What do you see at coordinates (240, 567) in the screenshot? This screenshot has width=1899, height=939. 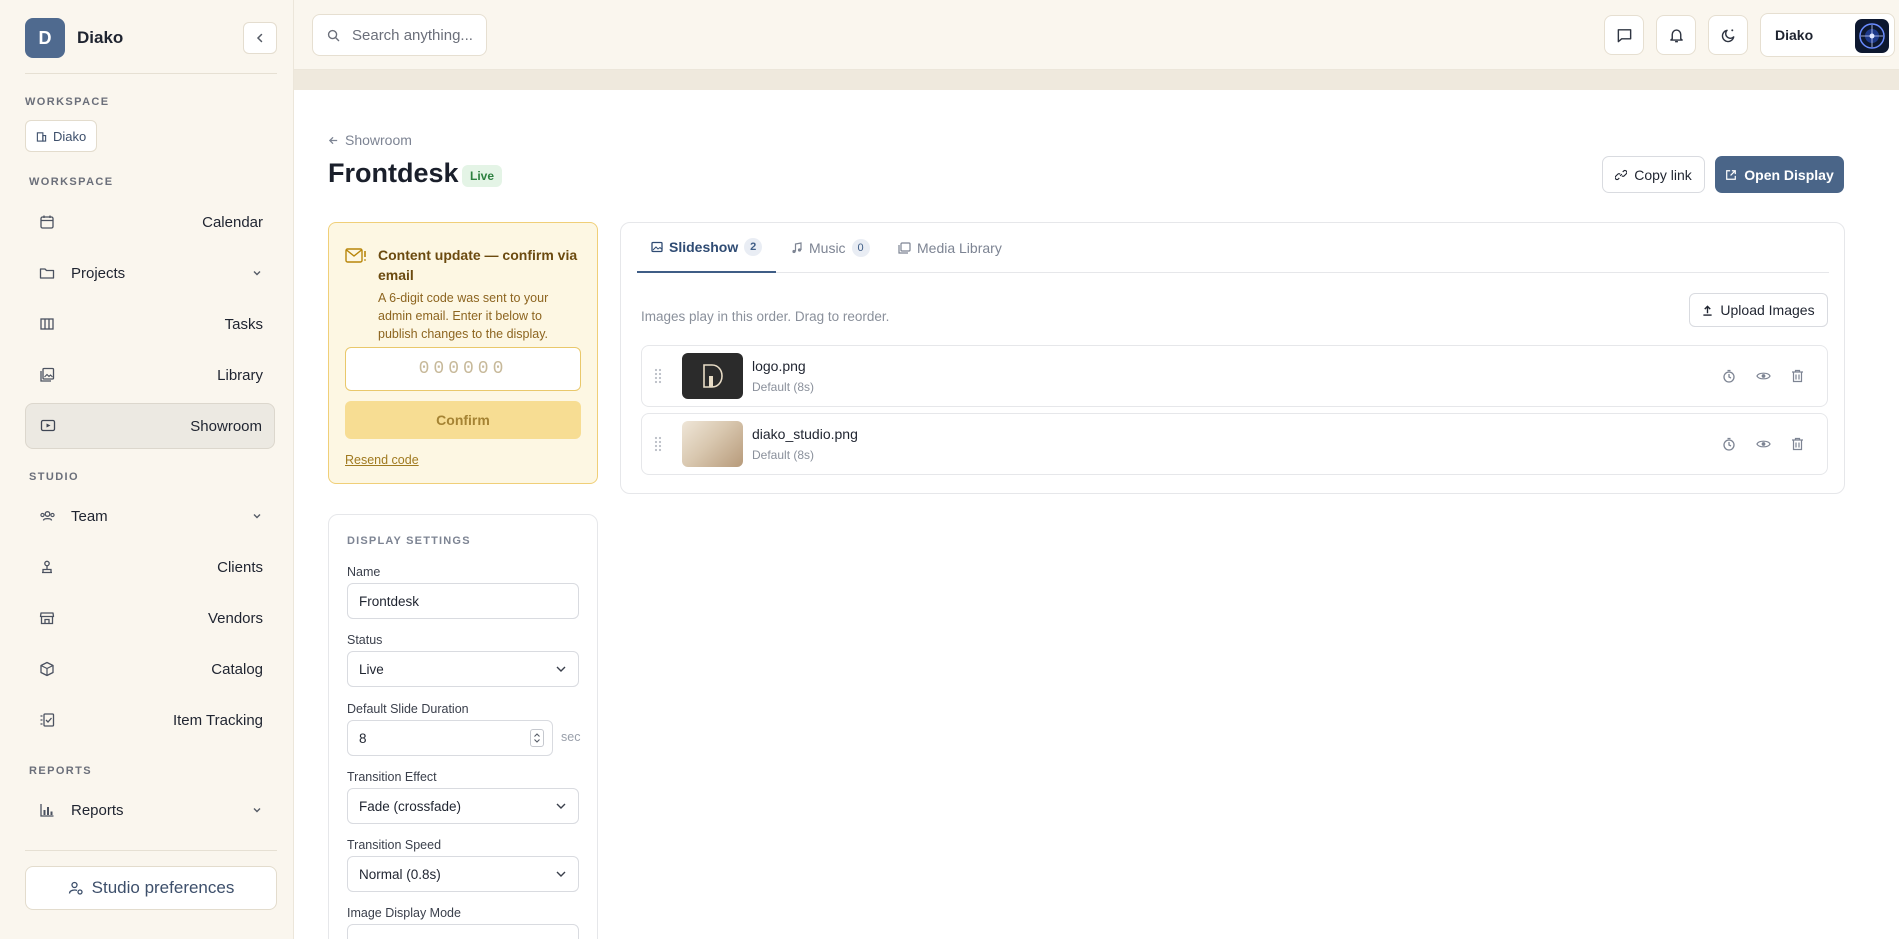 I see `sidebar-item-label: Clients` at bounding box center [240, 567].